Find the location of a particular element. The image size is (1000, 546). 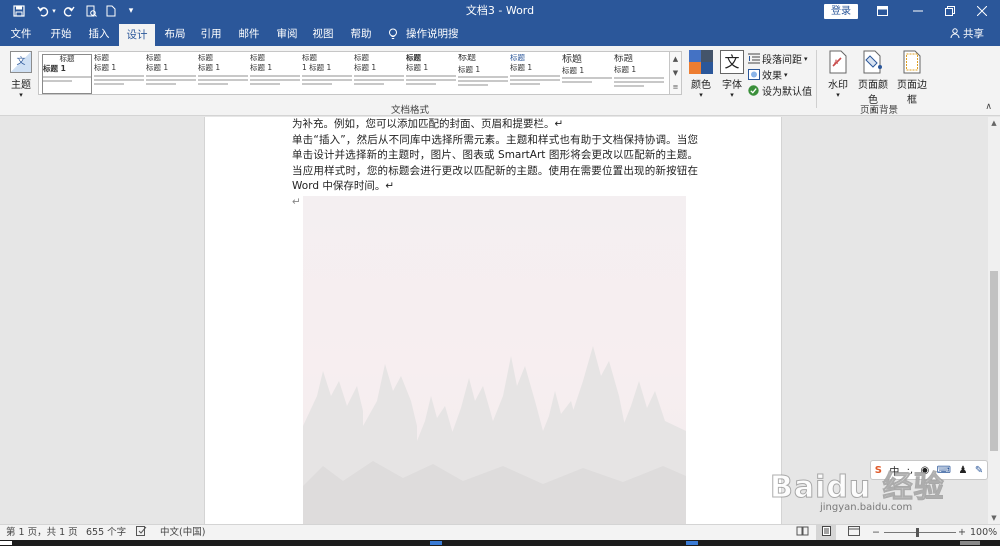

fonts-icon: 文 is located at coordinates (732, 62).